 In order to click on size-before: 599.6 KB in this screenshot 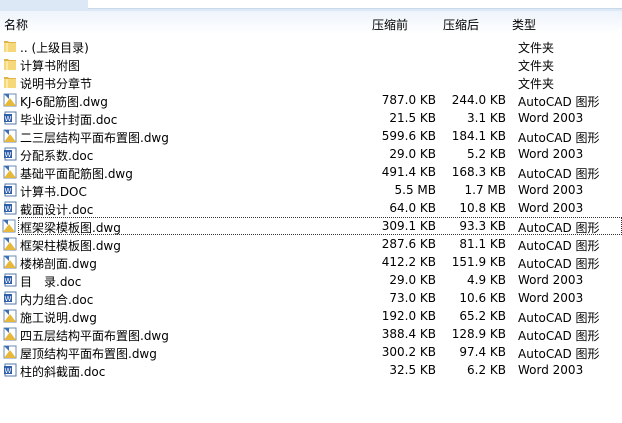, I will do `click(408, 136)`.